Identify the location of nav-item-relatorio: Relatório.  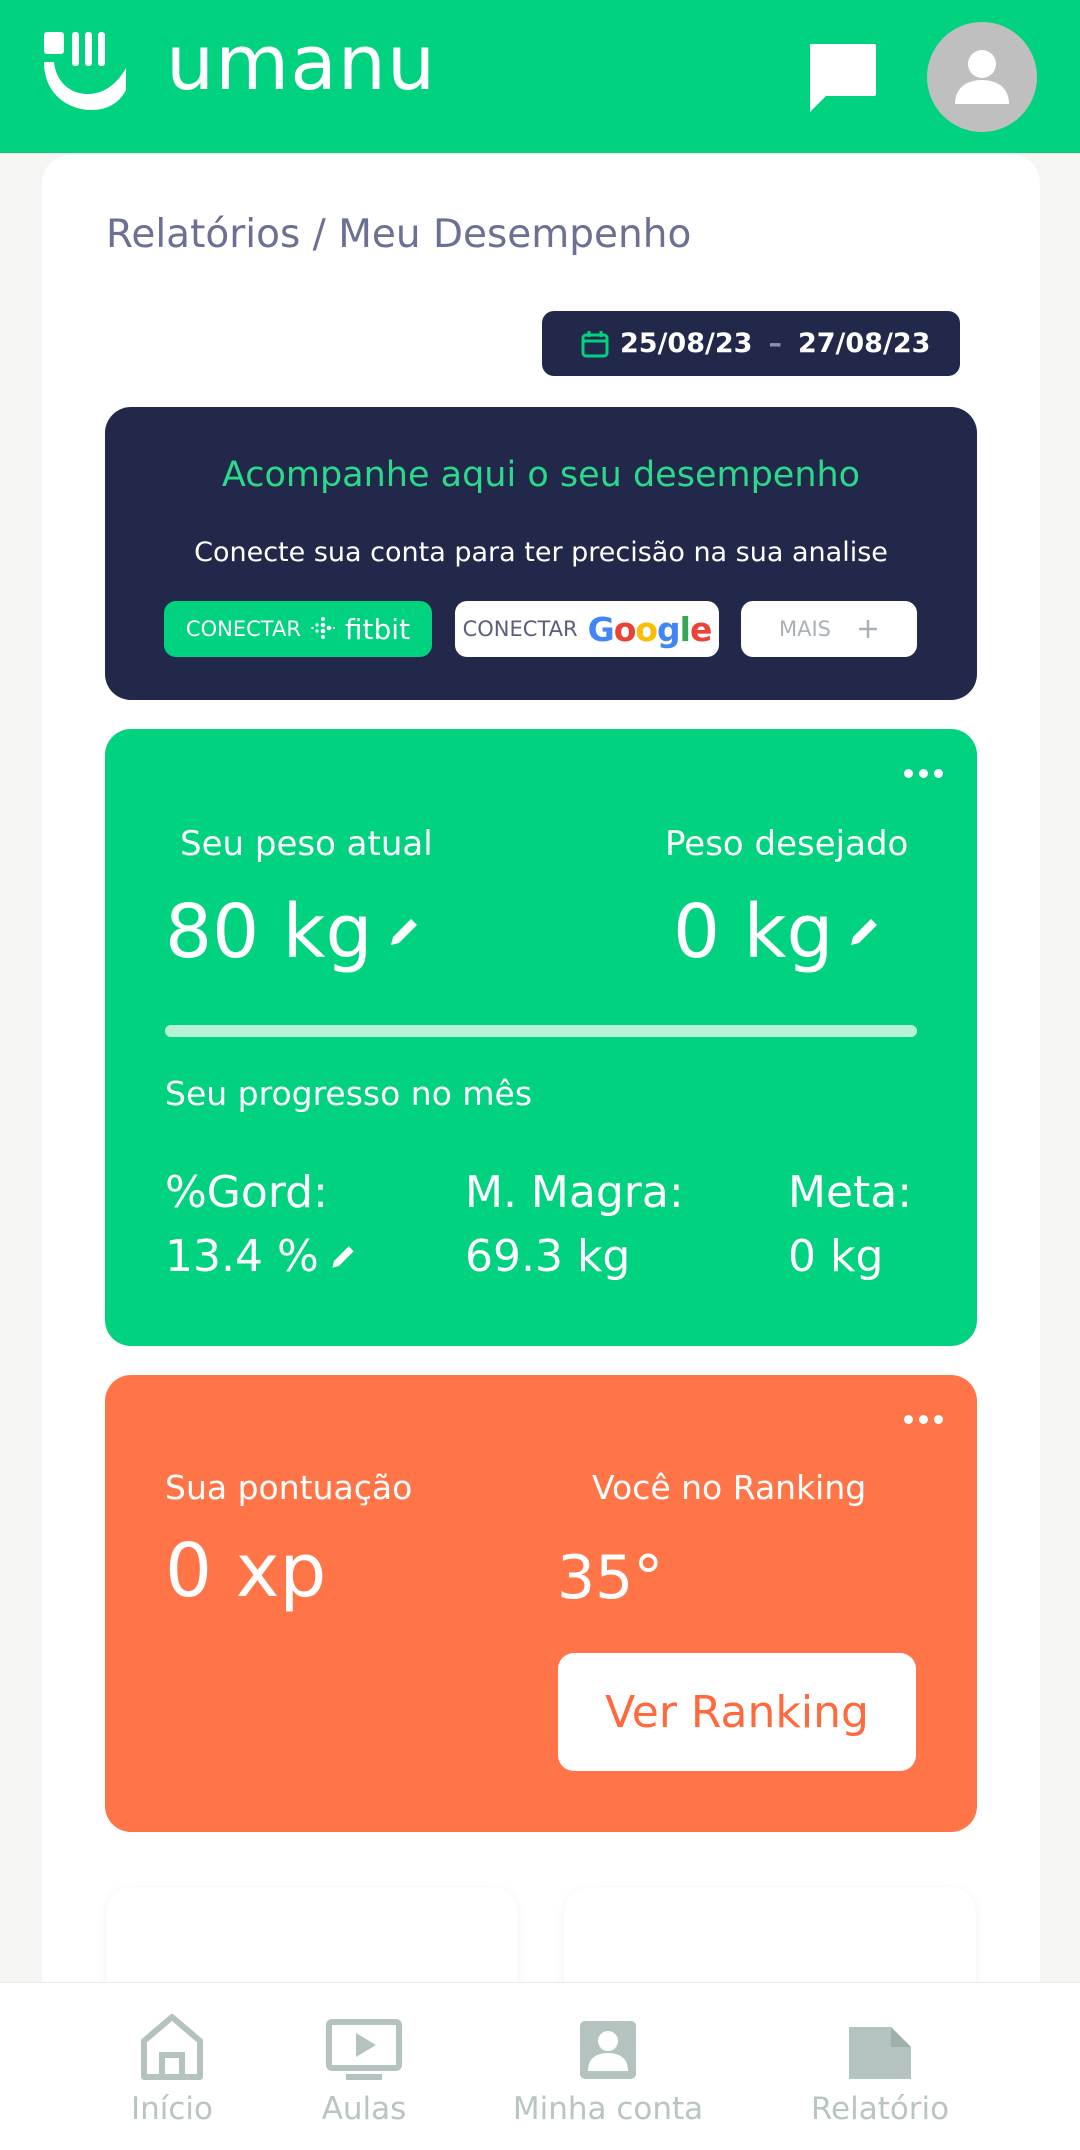
(880, 2066).